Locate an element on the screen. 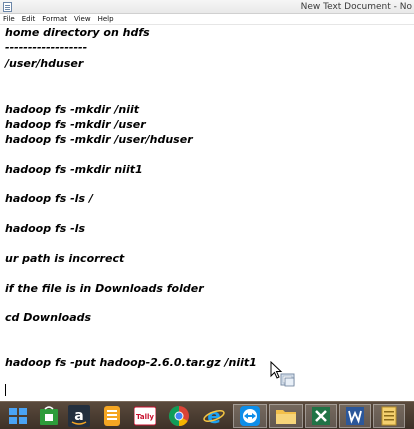 The height and width of the screenshot is (429, 414). taskbar-store is located at coordinates (49, 416).